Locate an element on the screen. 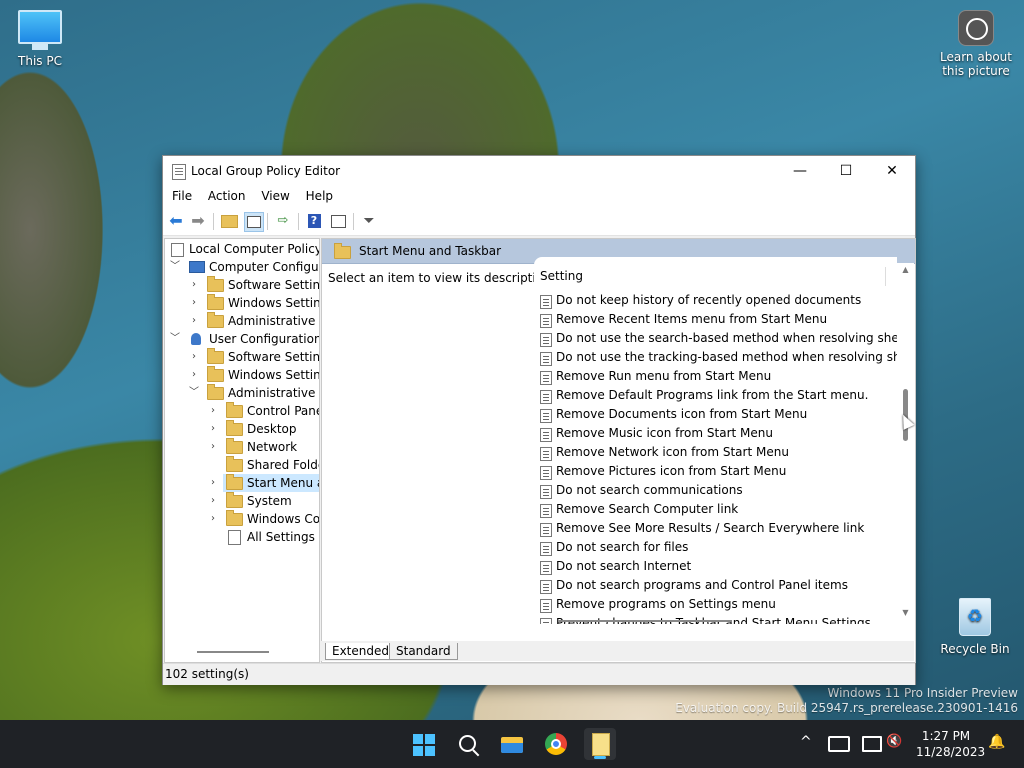 This screenshot has height=768, width=1024. chrome-icon is located at coordinates (556, 744).